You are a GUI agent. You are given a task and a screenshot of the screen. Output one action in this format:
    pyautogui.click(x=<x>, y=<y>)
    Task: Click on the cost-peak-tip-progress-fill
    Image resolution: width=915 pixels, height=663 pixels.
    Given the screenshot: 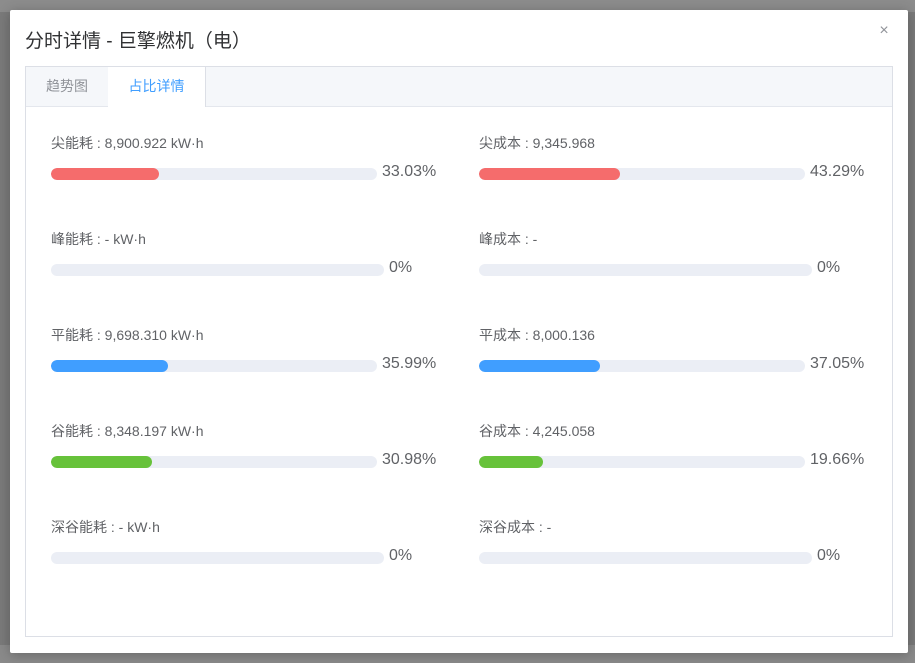 What is the action you would take?
    pyautogui.click(x=550, y=174)
    